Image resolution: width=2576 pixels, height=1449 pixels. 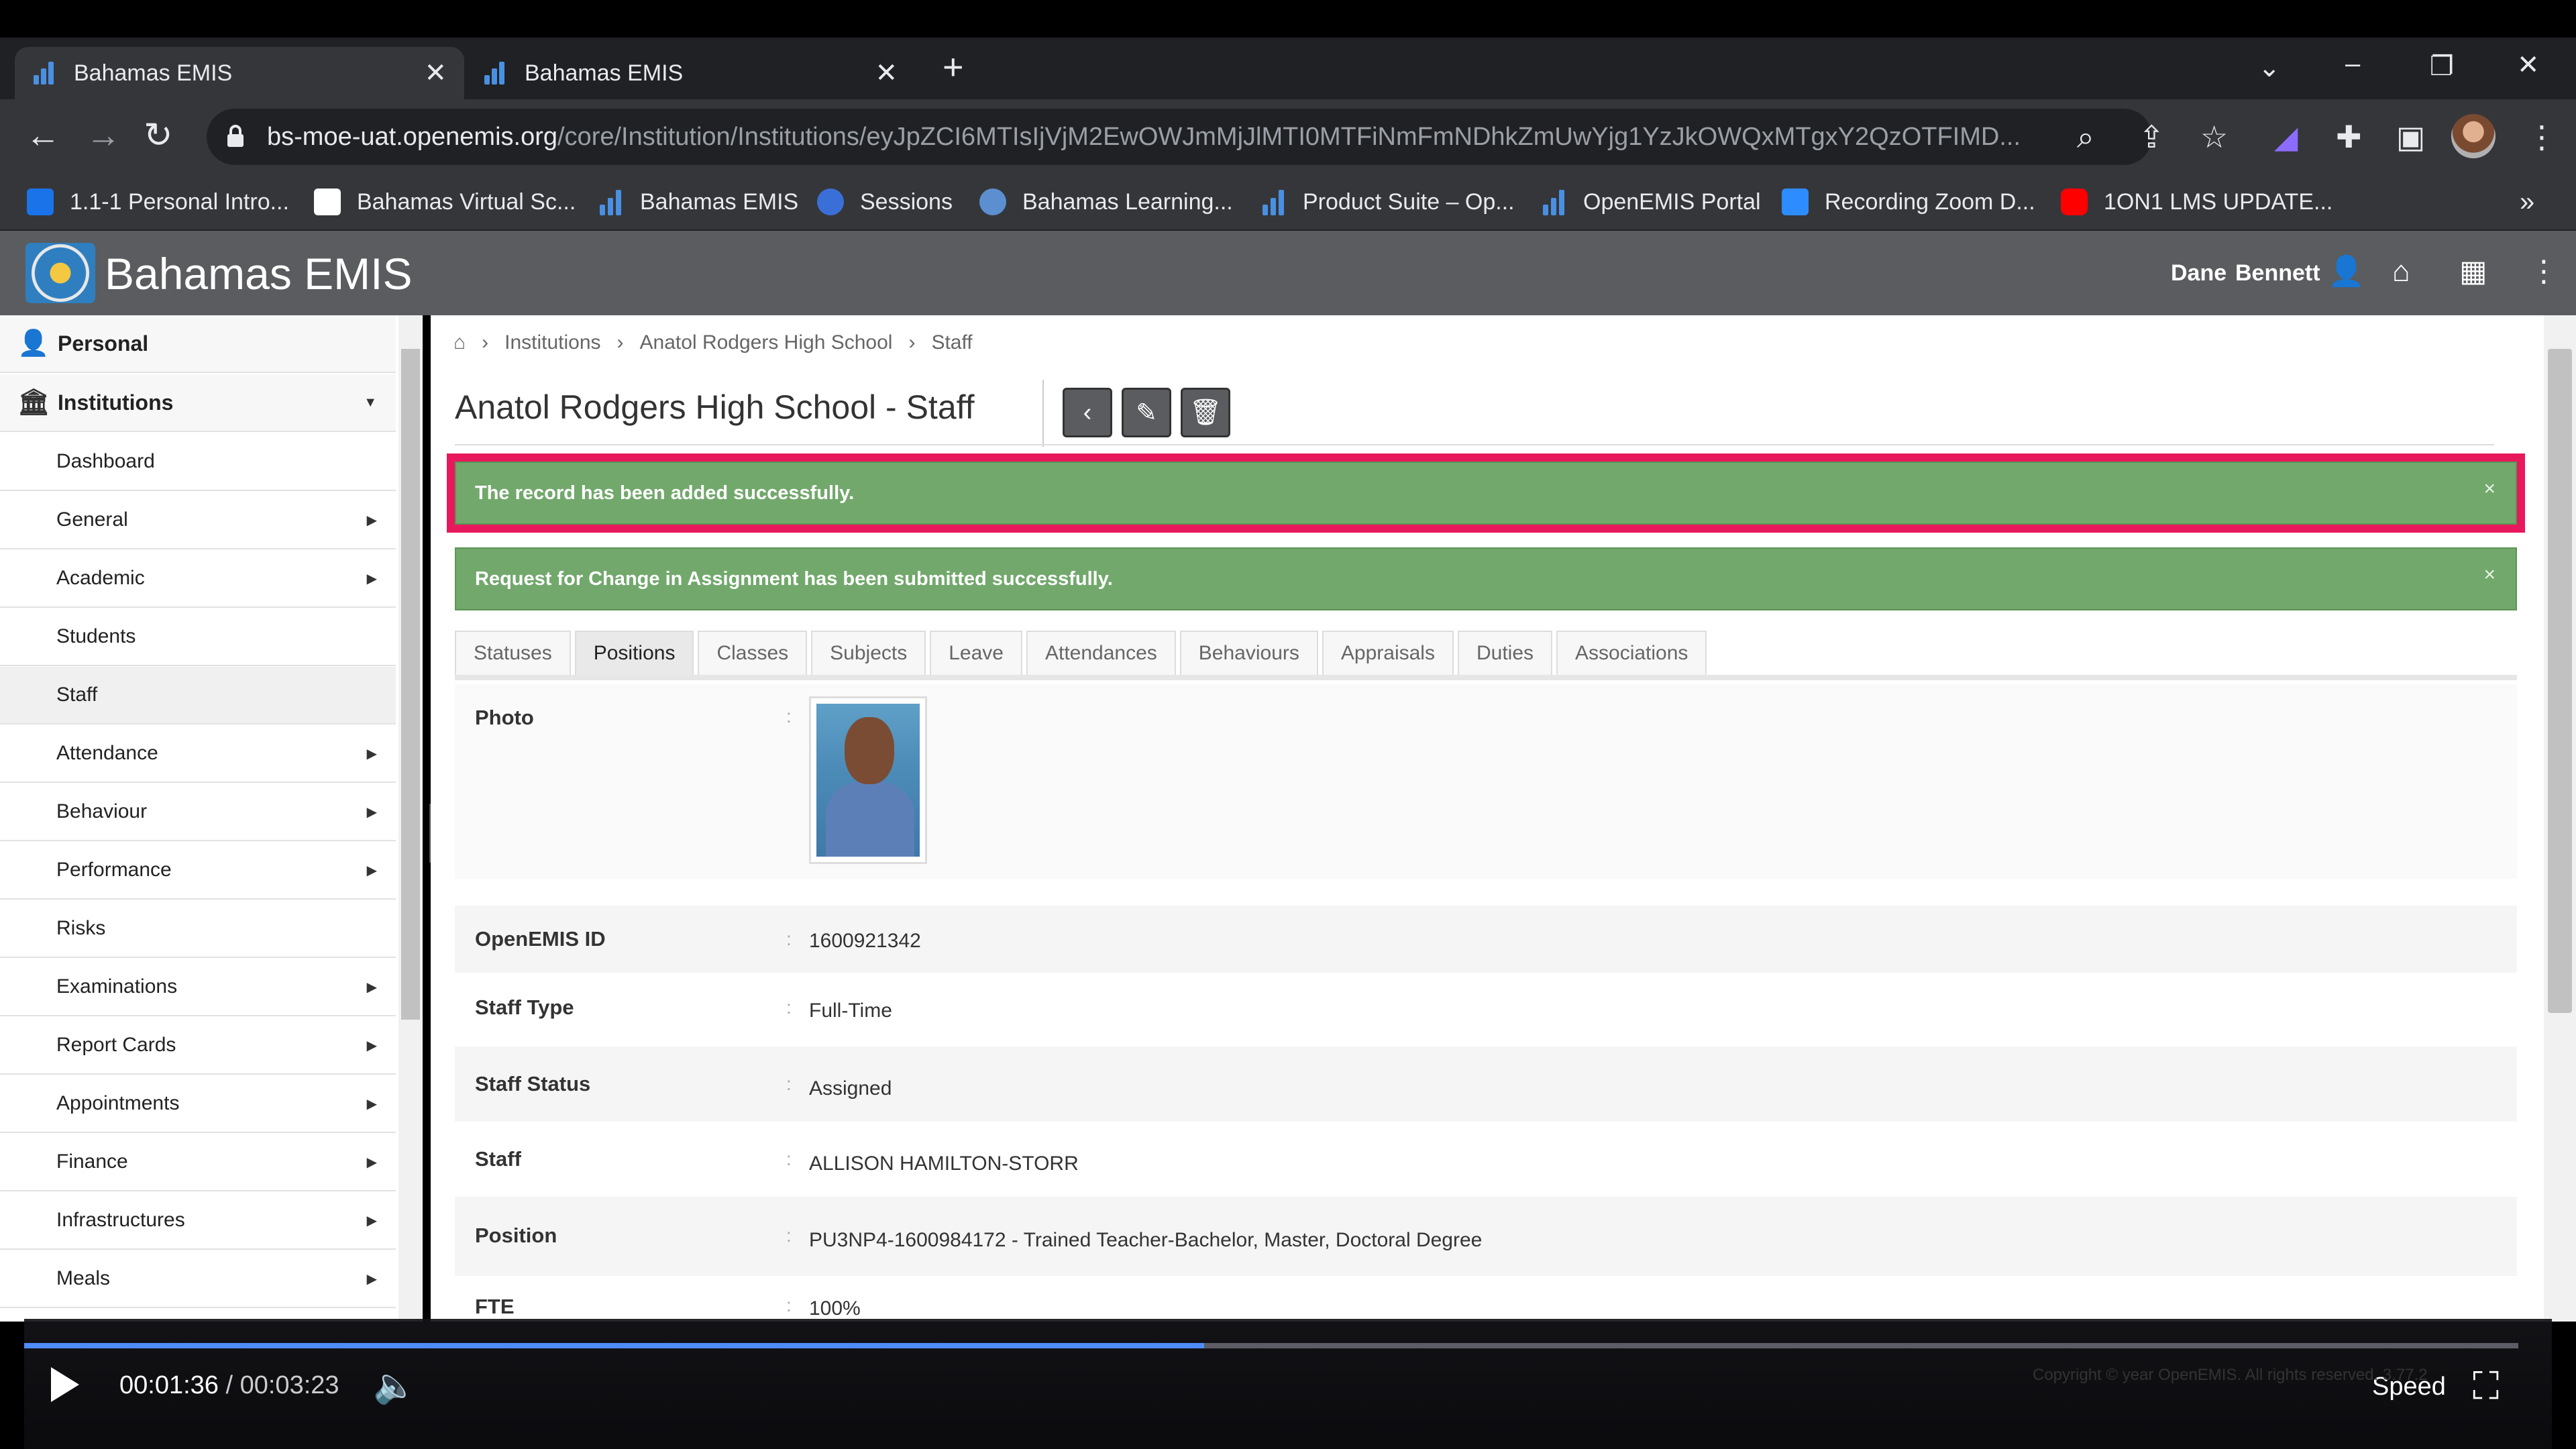 I want to click on exit-fullscreen-icon: ⛶, so click(x=2486, y=1386).